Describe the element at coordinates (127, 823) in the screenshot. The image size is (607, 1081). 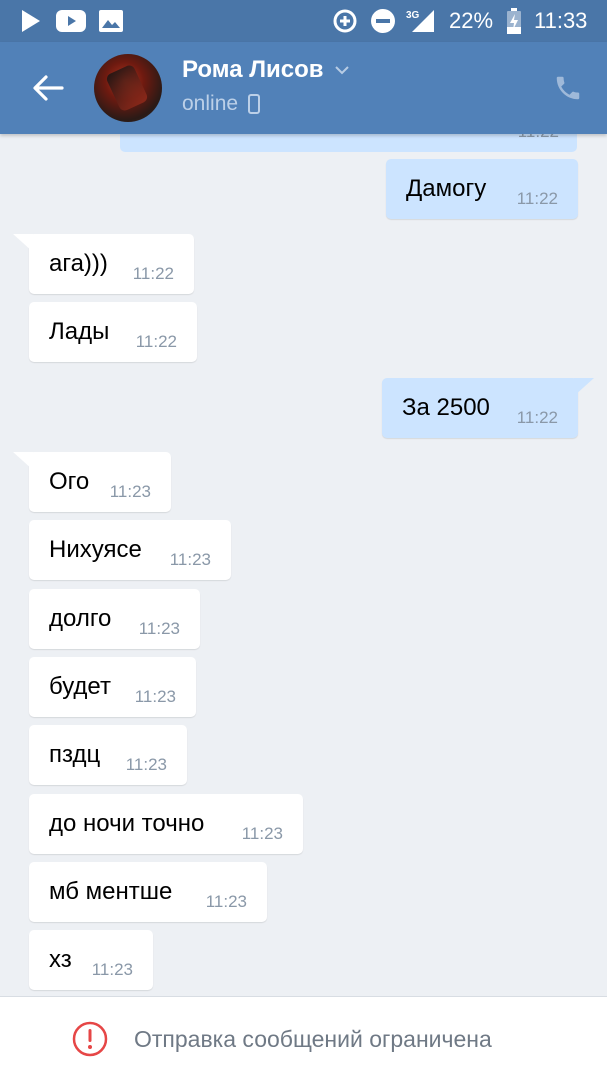
I see `message-text: до ночи точно` at that location.